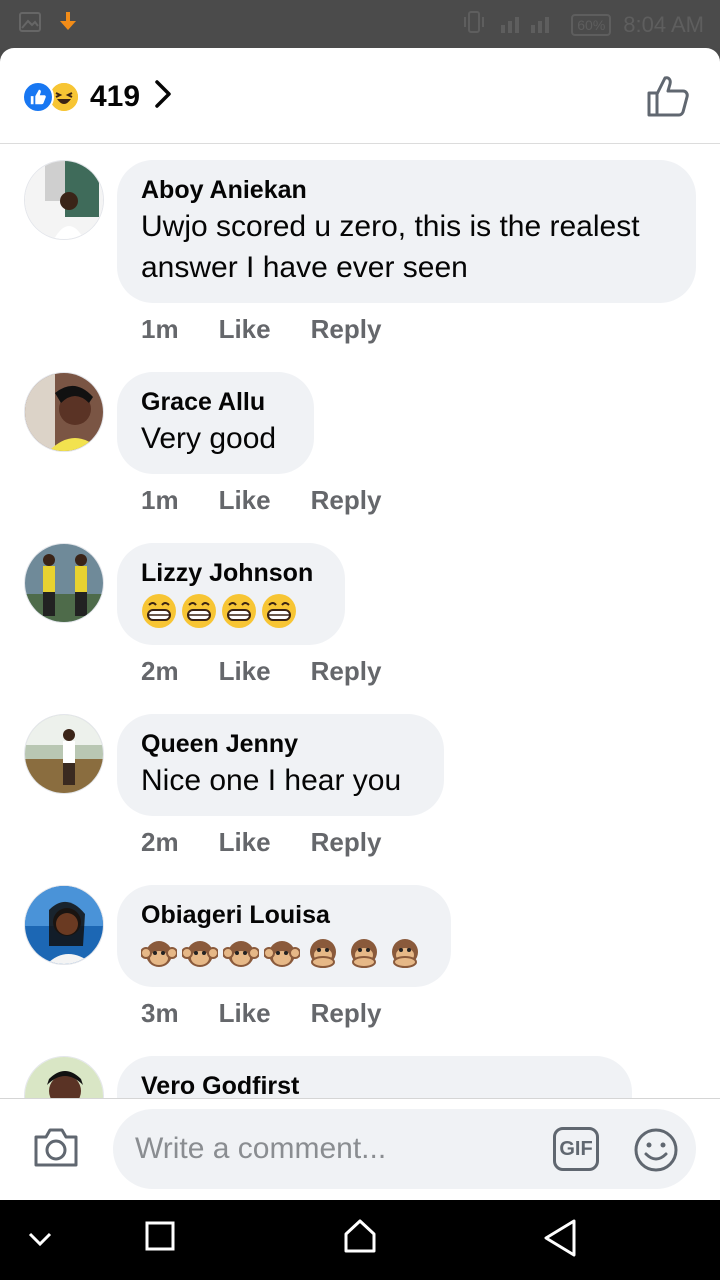 This screenshot has width=720, height=1280. What do you see at coordinates (68, 24) in the screenshot?
I see `download-icon` at bounding box center [68, 24].